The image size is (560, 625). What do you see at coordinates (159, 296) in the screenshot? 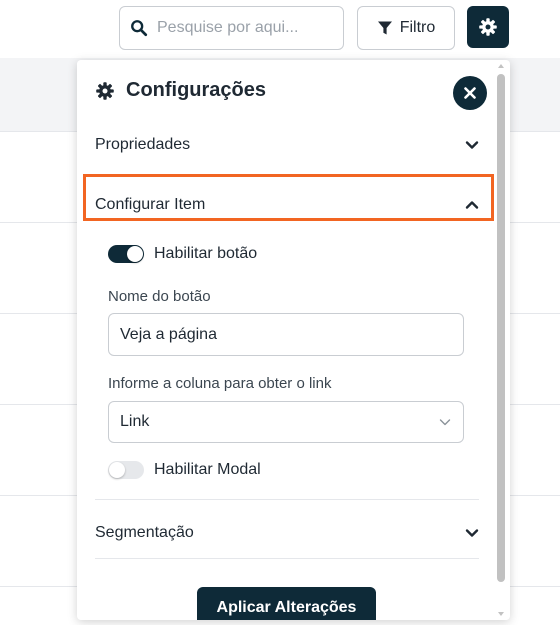
I see `button-name-label: Nome do botão` at bounding box center [159, 296].